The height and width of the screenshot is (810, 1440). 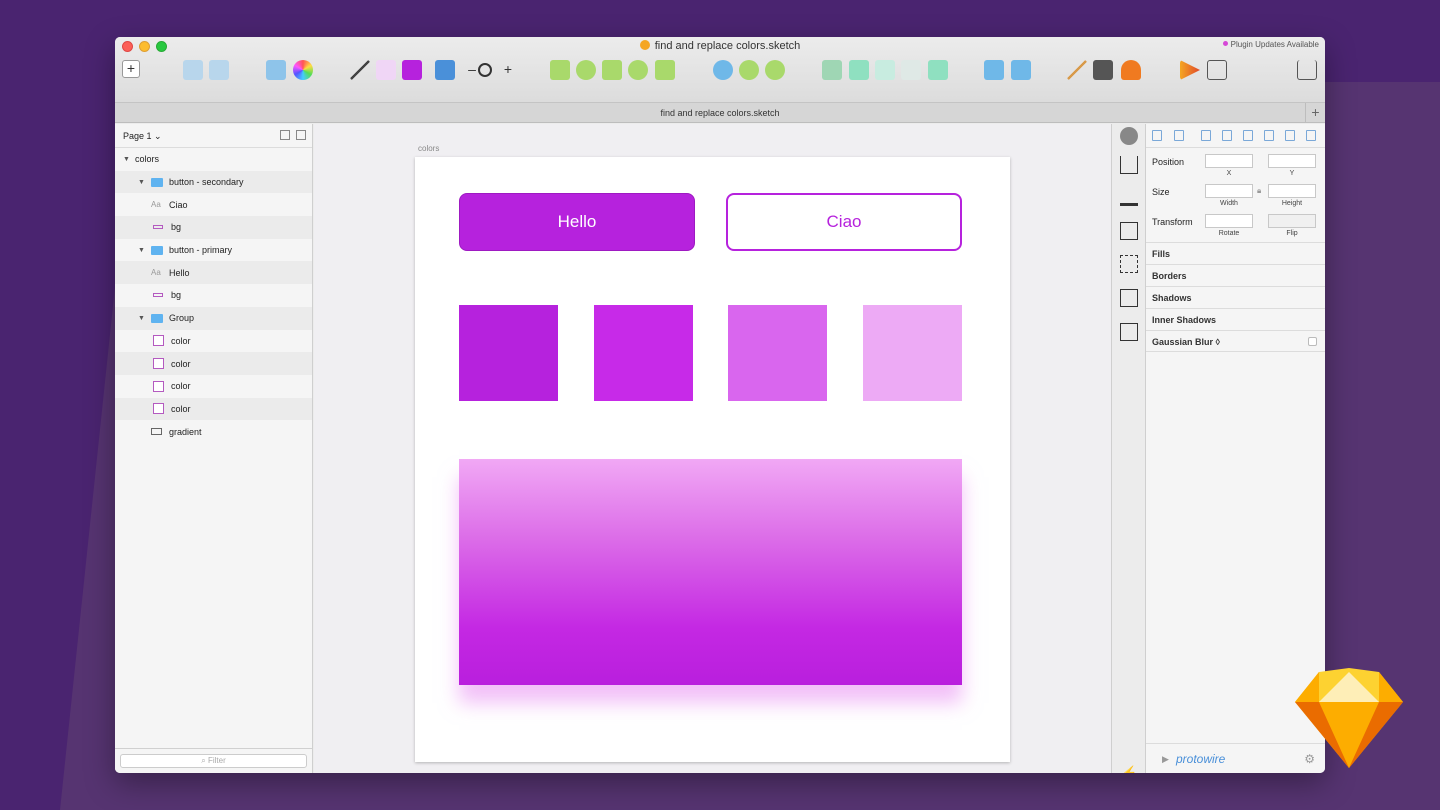 I want to click on view-icon, so click(x=1217, y=70).